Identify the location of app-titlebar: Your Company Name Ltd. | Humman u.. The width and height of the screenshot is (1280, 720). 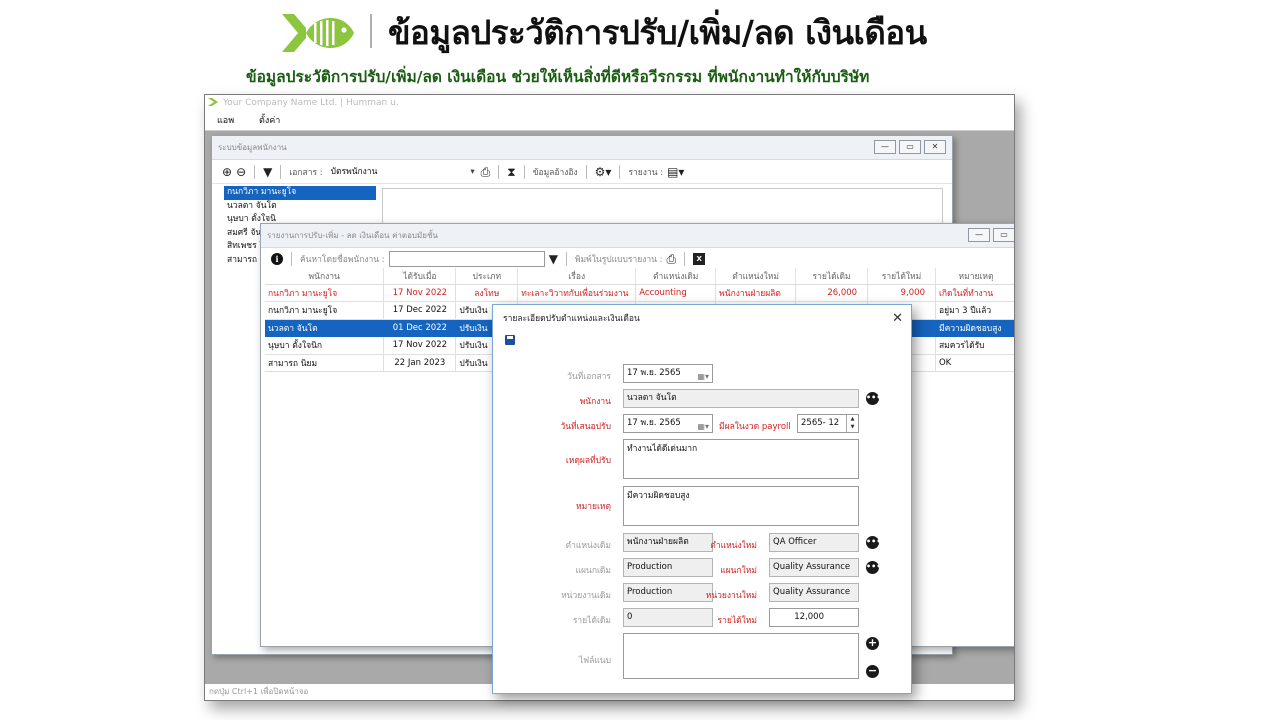
(609, 103).